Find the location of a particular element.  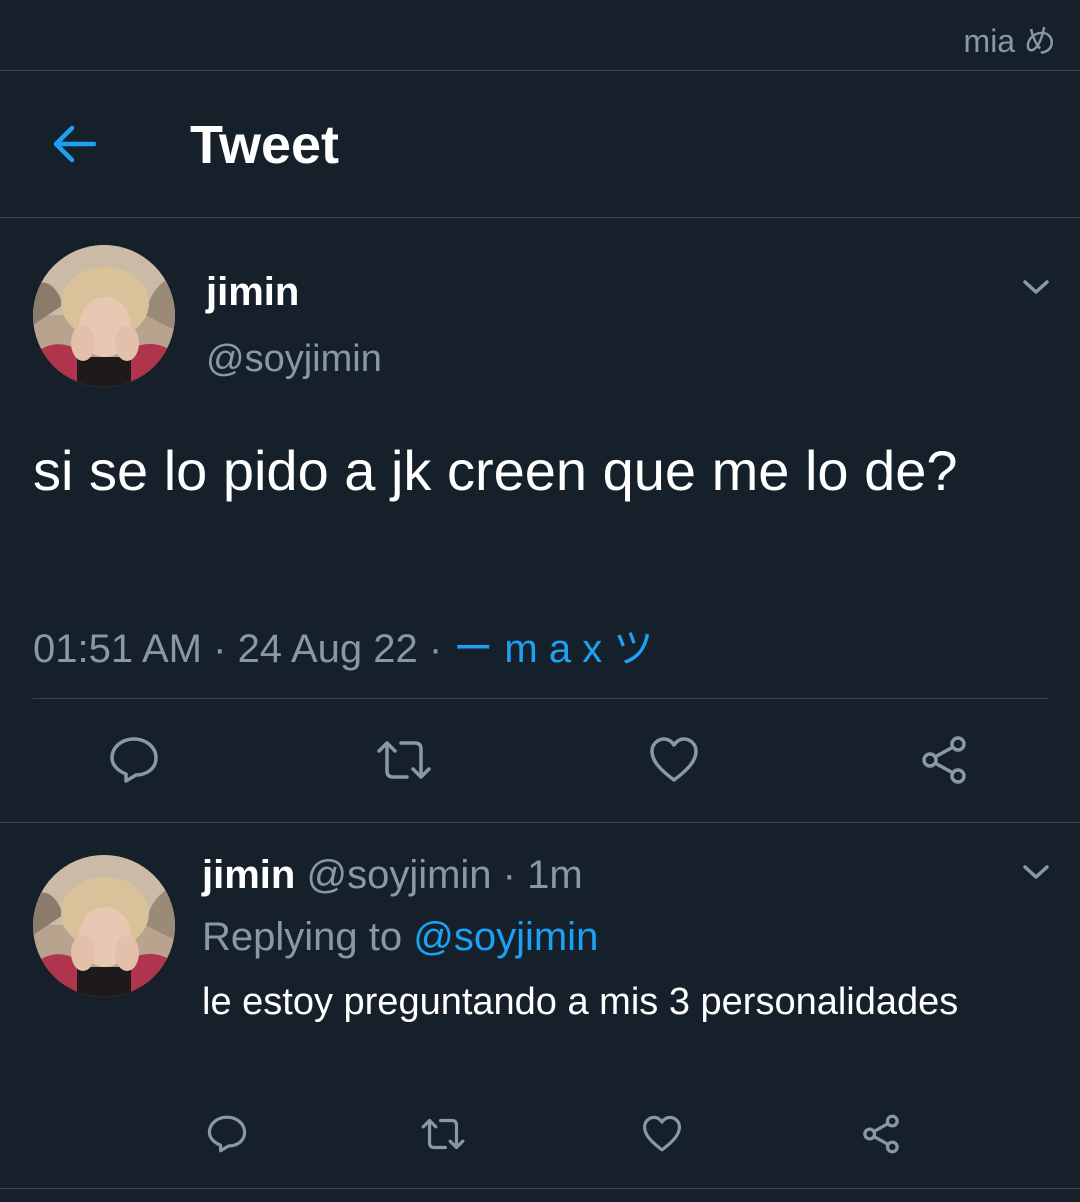

tweet-time: 01:51 AM is located at coordinates (118, 649).